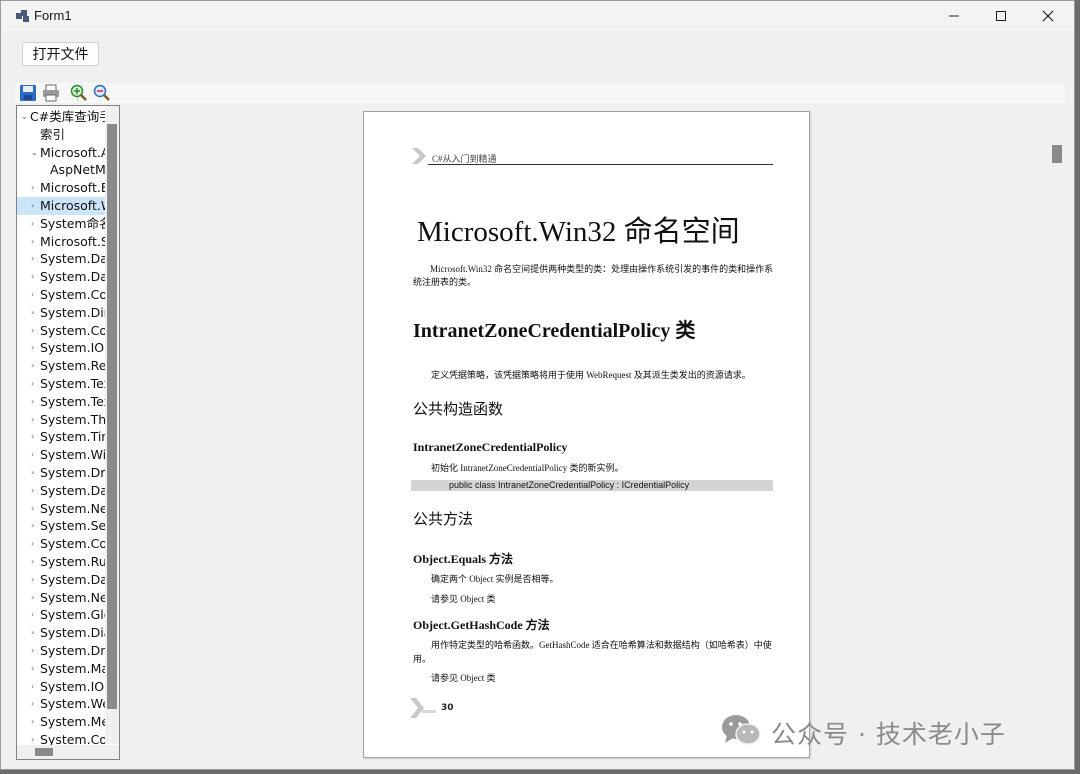  What do you see at coordinates (578, 232) in the screenshot?
I see `doc-title: Microsoft.Win32 命名空间` at bounding box center [578, 232].